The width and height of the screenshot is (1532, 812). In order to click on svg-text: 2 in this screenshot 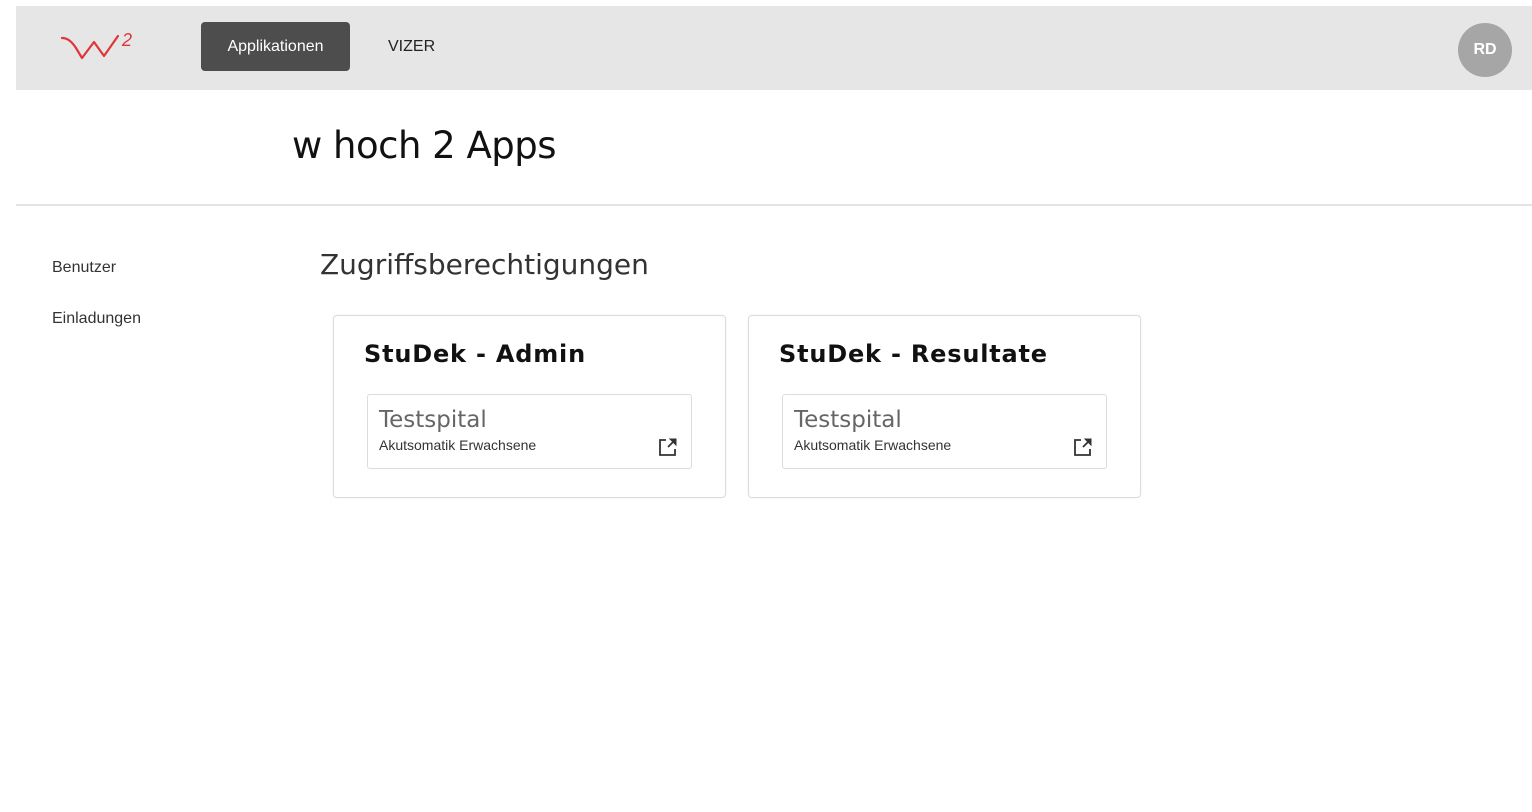, I will do `click(126, 40)`.